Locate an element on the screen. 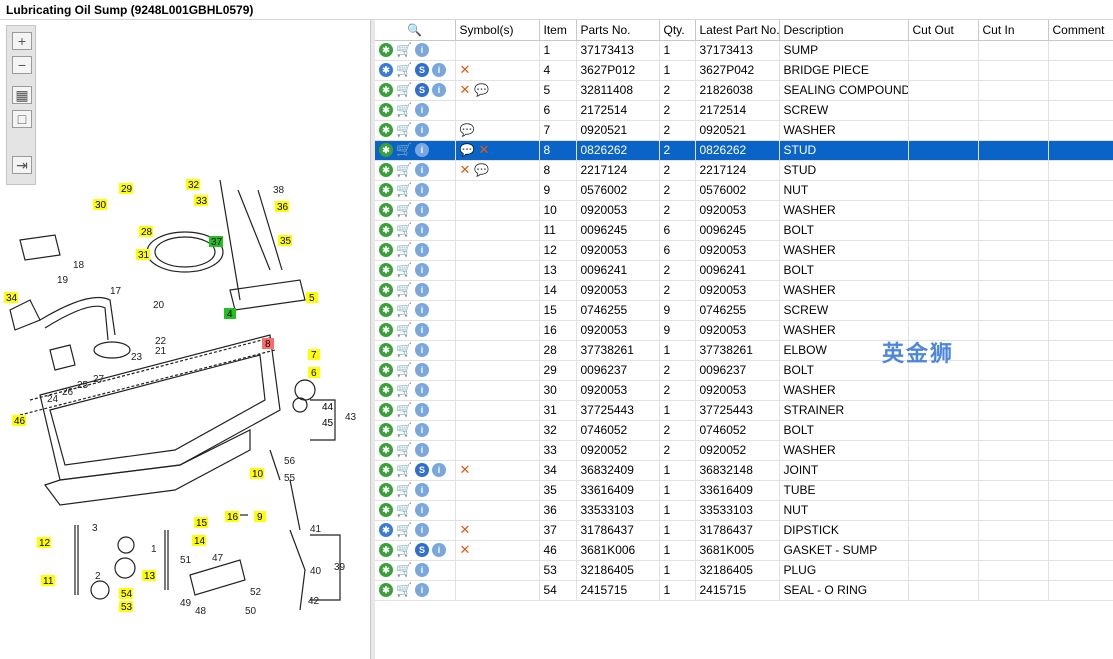  table-row: ✱ 🛒 i 29 0096237 2 0096237 BOLT is located at coordinates (744, 370).